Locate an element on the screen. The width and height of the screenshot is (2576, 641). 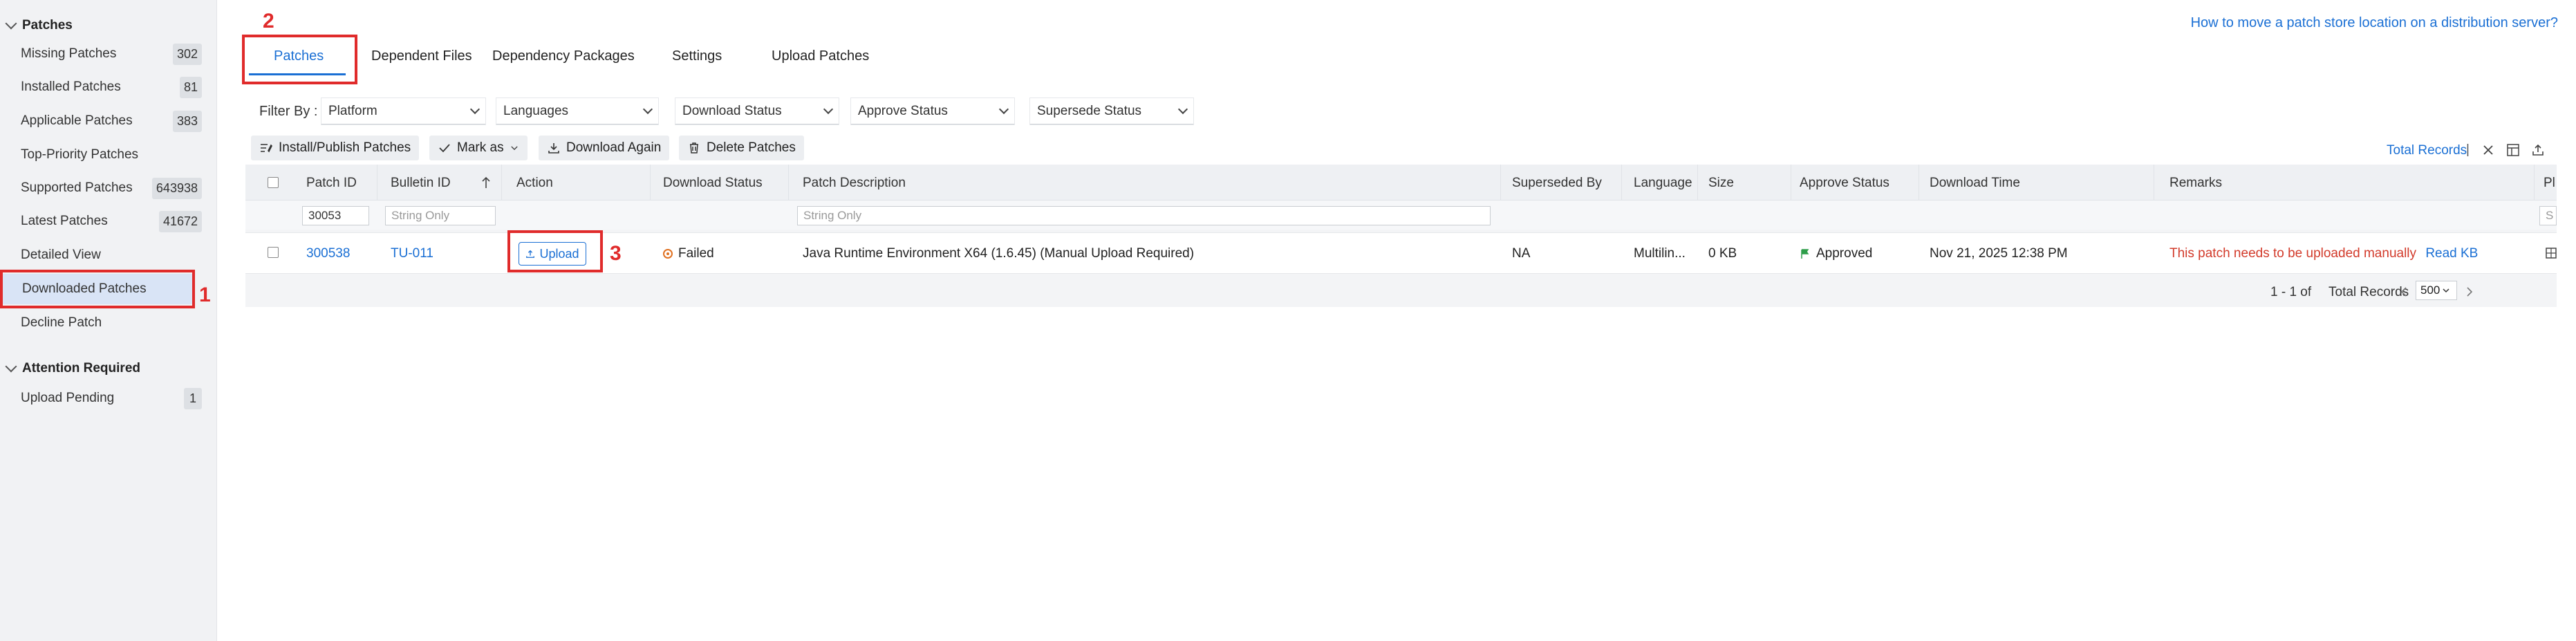
approve-status-dropdown-value: Approve Status is located at coordinates (903, 110).